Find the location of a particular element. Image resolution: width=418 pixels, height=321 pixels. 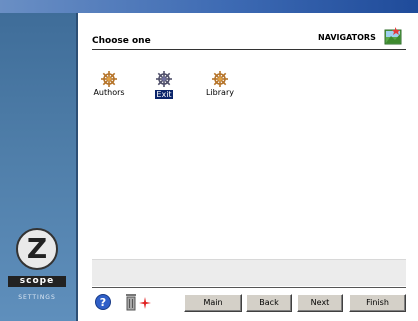

item-authors: Authors is located at coordinates (109, 90).